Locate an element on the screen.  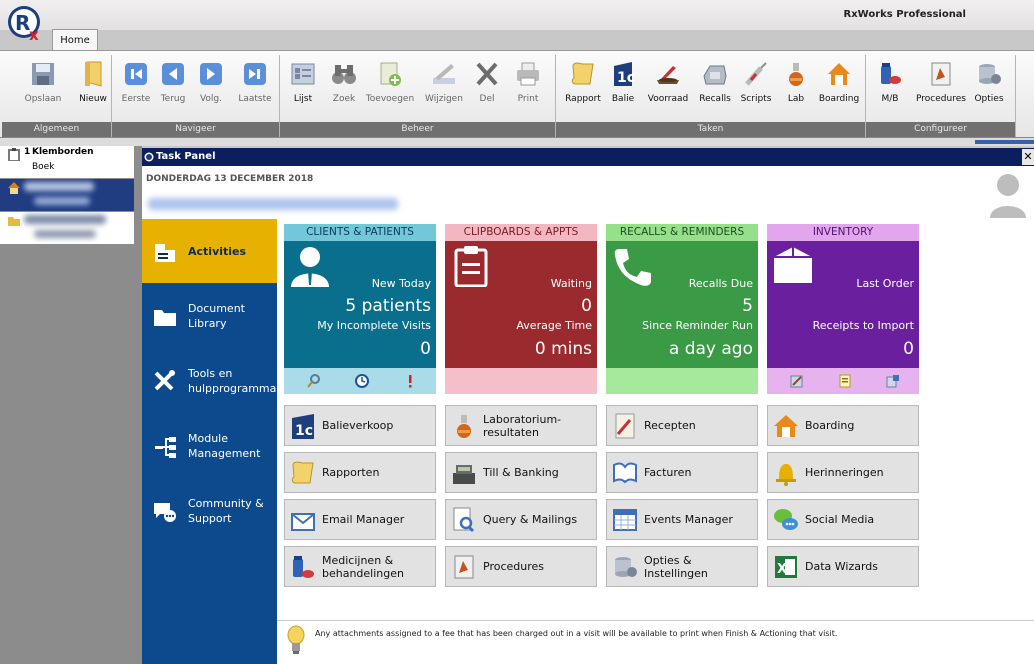
shortcut-email-manager-button: Email Manager is located at coordinates (360, 519).